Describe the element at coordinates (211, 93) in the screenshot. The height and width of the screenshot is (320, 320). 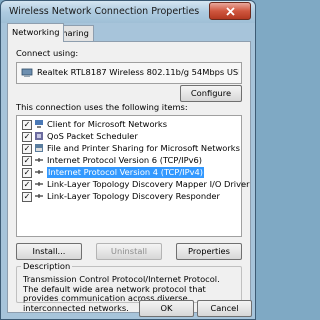
I see `configure-button: Configure` at that location.